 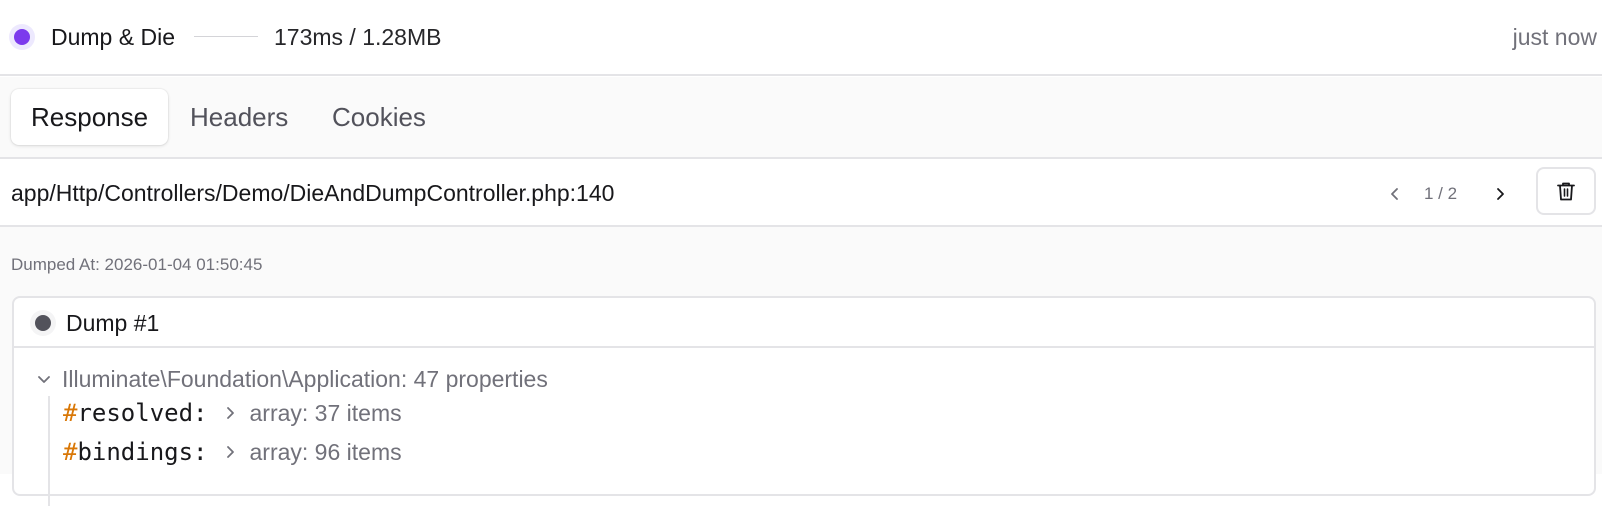 What do you see at coordinates (325, 412) in the screenshot?
I see `property-value: array: 37 items` at bounding box center [325, 412].